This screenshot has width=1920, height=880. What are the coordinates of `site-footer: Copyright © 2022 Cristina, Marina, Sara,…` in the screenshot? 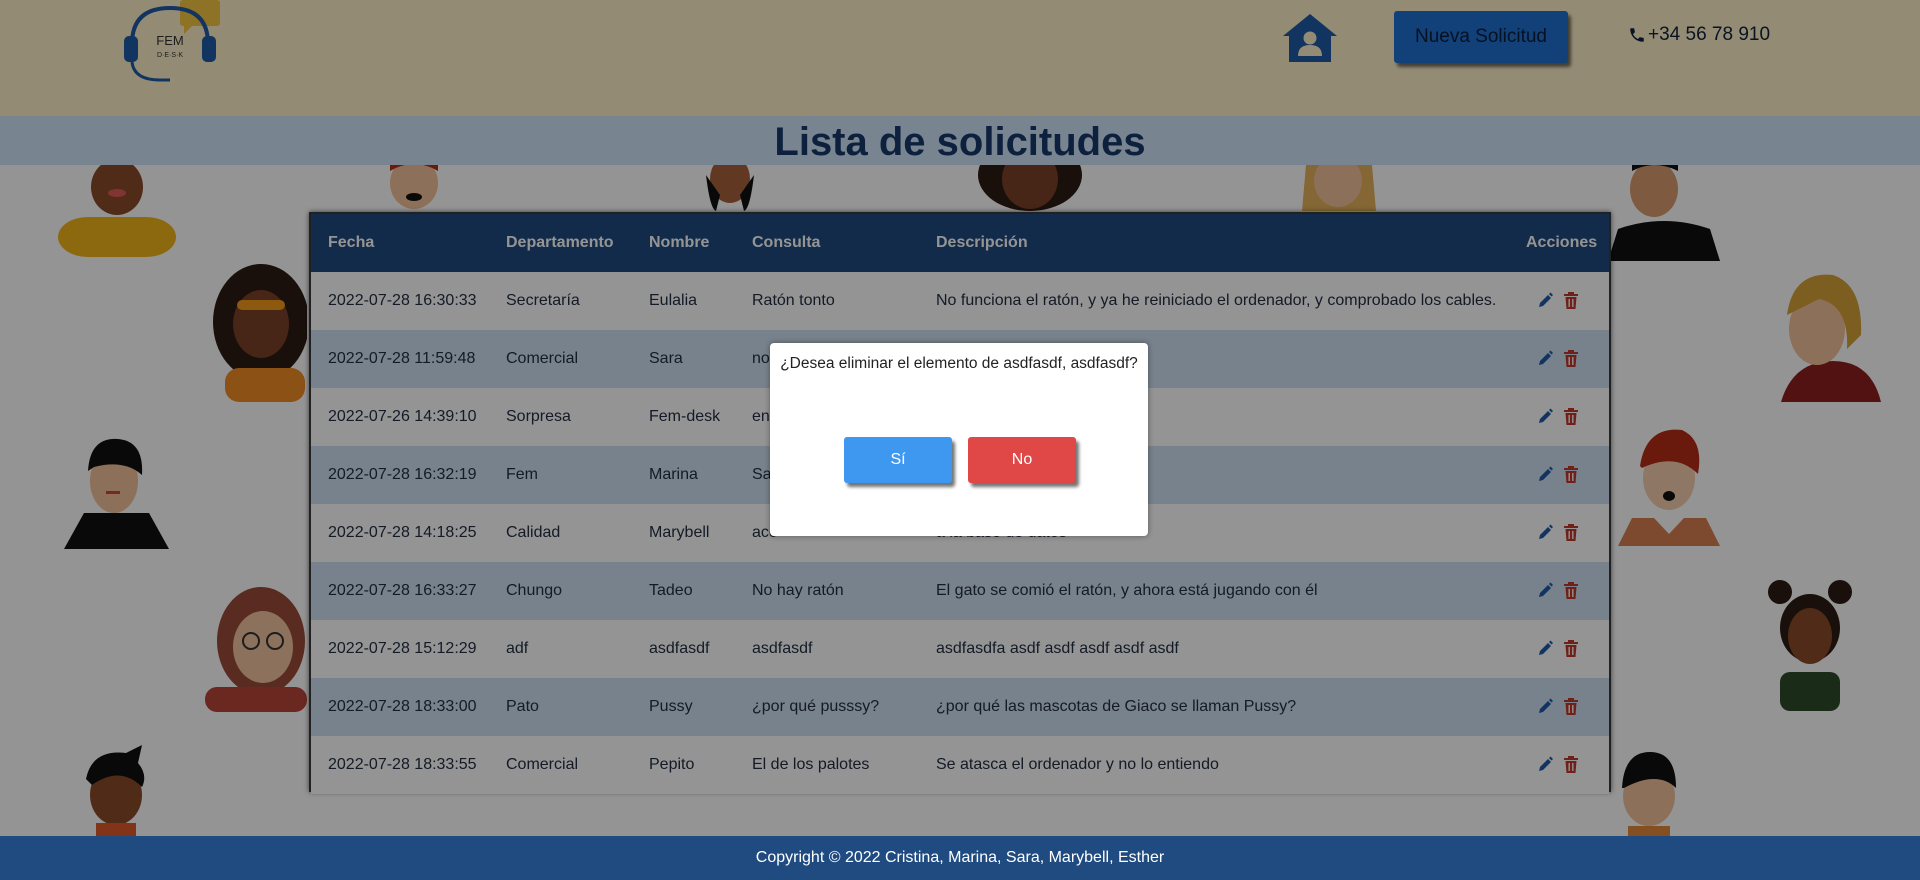 It's located at (960, 858).